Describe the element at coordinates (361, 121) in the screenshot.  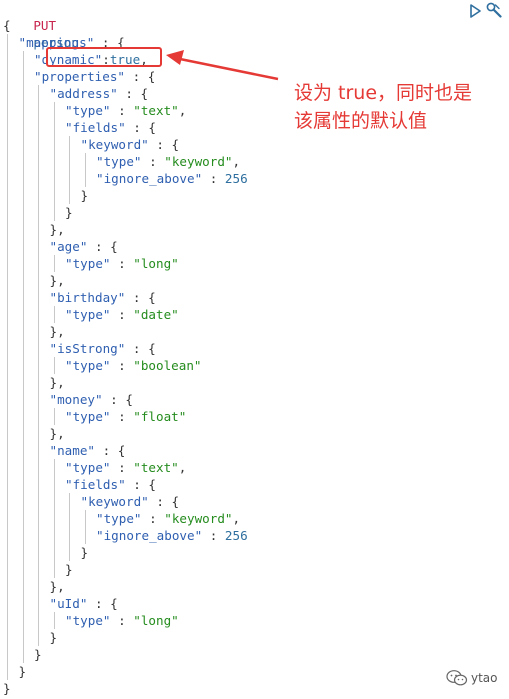
I see `annotation-line-2: 该属性的默认值` at that location.